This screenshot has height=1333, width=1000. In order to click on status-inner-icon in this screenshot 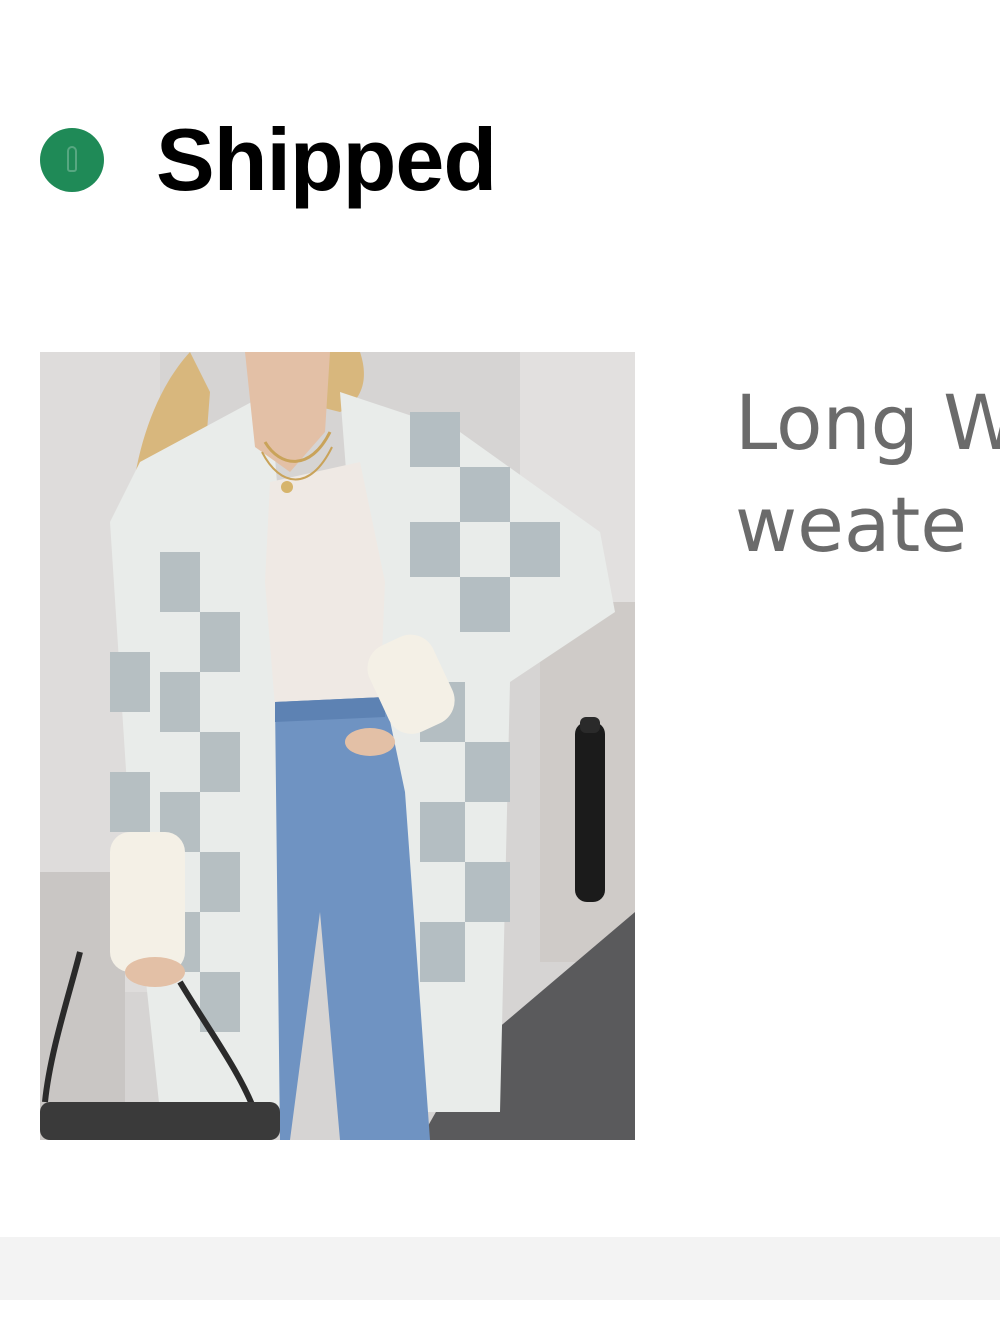, I will do `click(72, 159)`.